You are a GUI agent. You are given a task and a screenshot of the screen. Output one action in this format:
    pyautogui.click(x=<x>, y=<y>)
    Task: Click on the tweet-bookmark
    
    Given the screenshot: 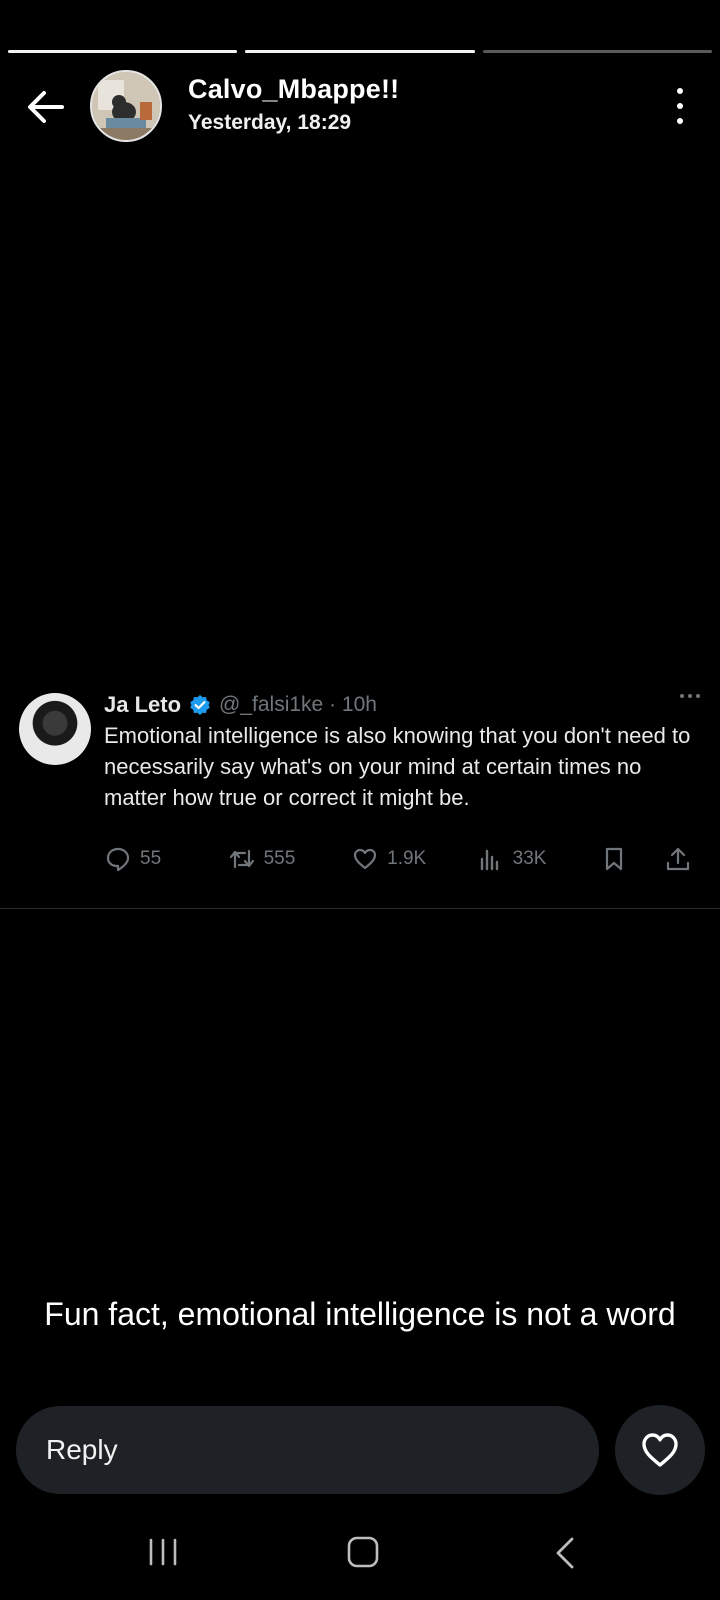 What is the action you would take?
    pyautogui.click(x=632, y=859)
    